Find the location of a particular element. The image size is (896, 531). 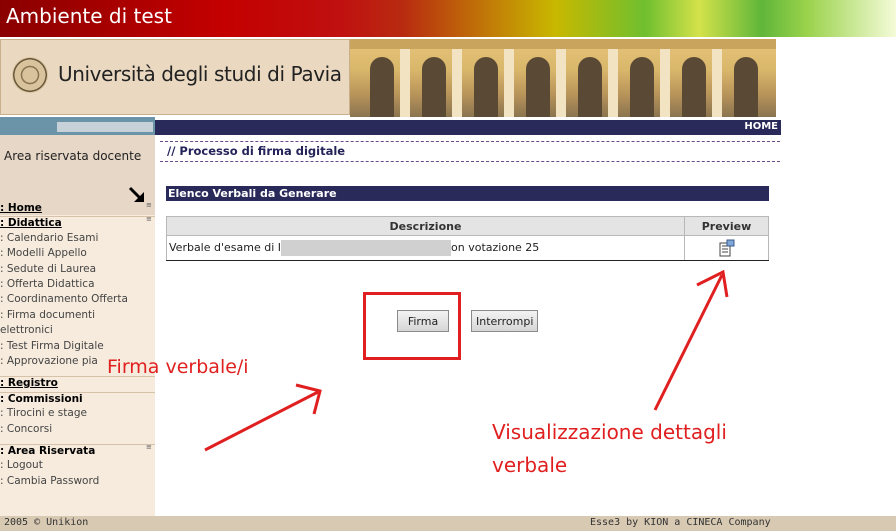

sidebar-item-area-riservata: : Area Riservata is located at coordinates (77, 450).